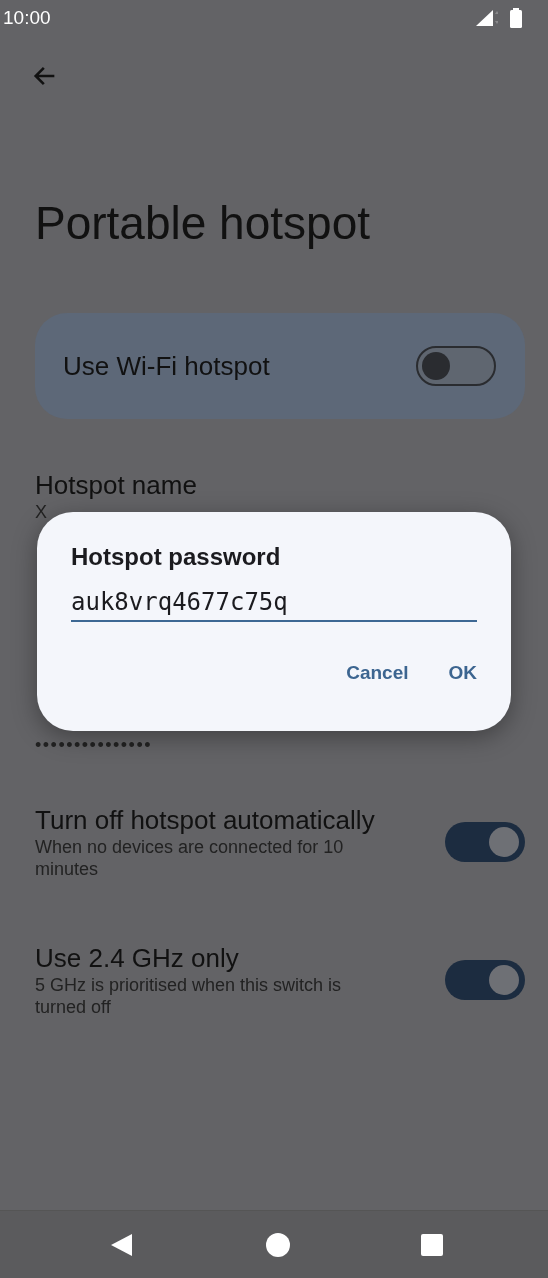 This screenshot has width=548, height=1278. What do you see at coordinates (176, 557) in the screenshot?
I see `dialog-title: Hotspot password` at bounding box center [176, 557].